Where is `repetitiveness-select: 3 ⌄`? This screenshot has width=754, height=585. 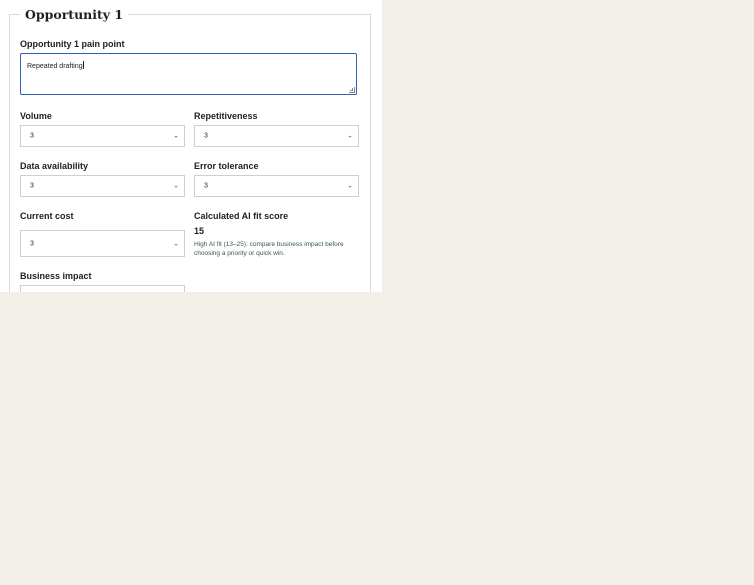
repetitiveness-select: 3 ⌄ is located at coordinates (276, 136).